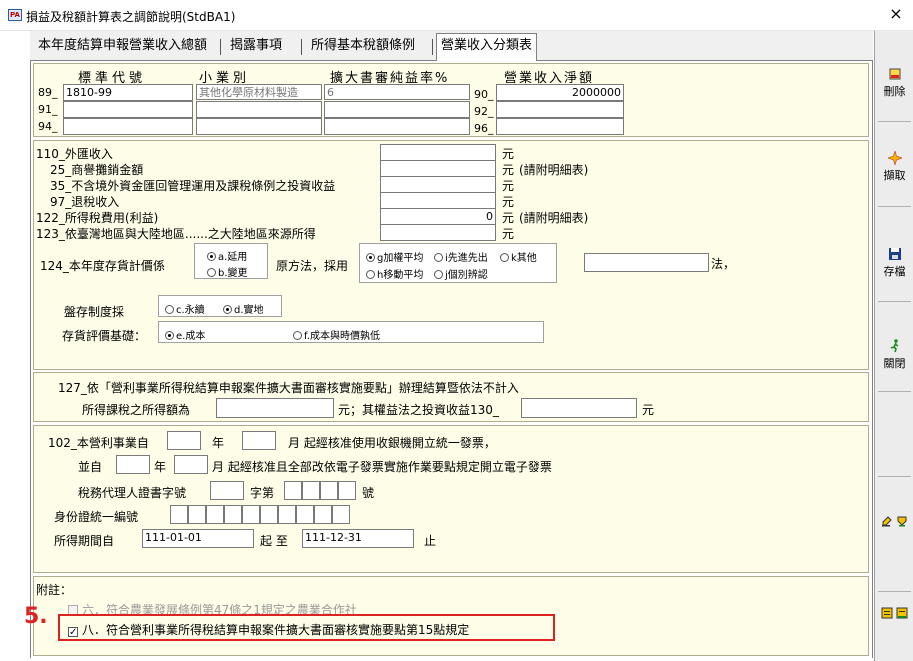 This screenshot has width=913, height=661. Describe the element at coordinates (418, 410) in the screenshot. I see `item127-mid-label: 元；其權益法之投資收益130_` at that location.